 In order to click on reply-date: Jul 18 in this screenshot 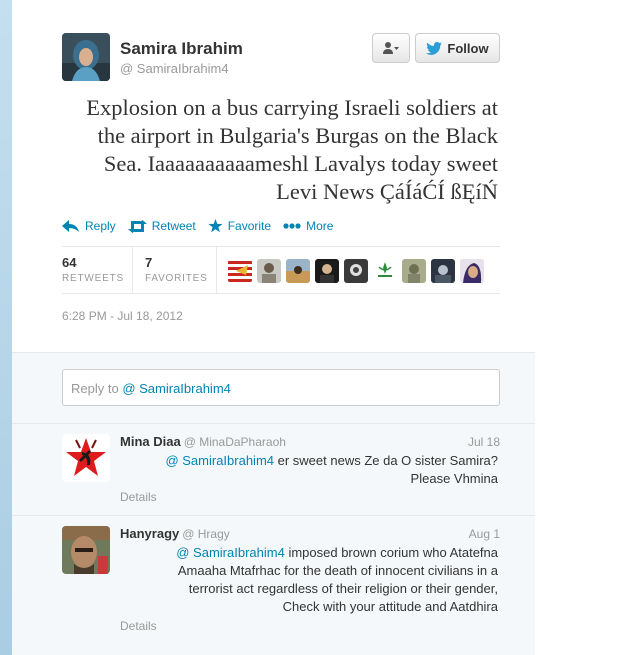, I will do `click(484, 442)`.